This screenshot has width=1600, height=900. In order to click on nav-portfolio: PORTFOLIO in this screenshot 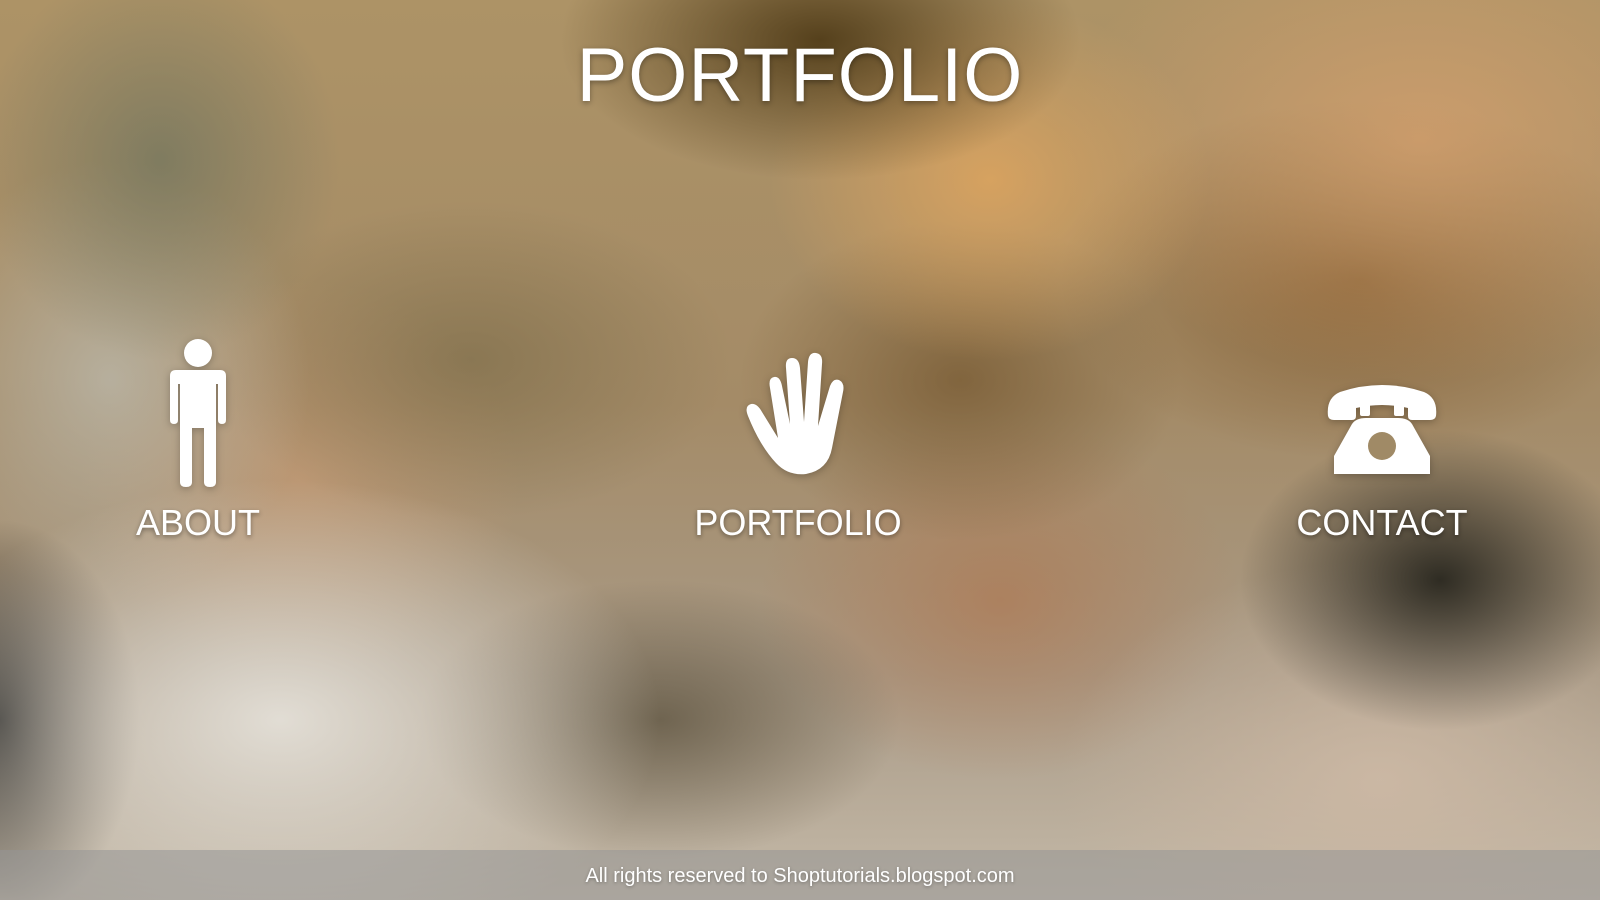, I will do `click(798, 448)`.